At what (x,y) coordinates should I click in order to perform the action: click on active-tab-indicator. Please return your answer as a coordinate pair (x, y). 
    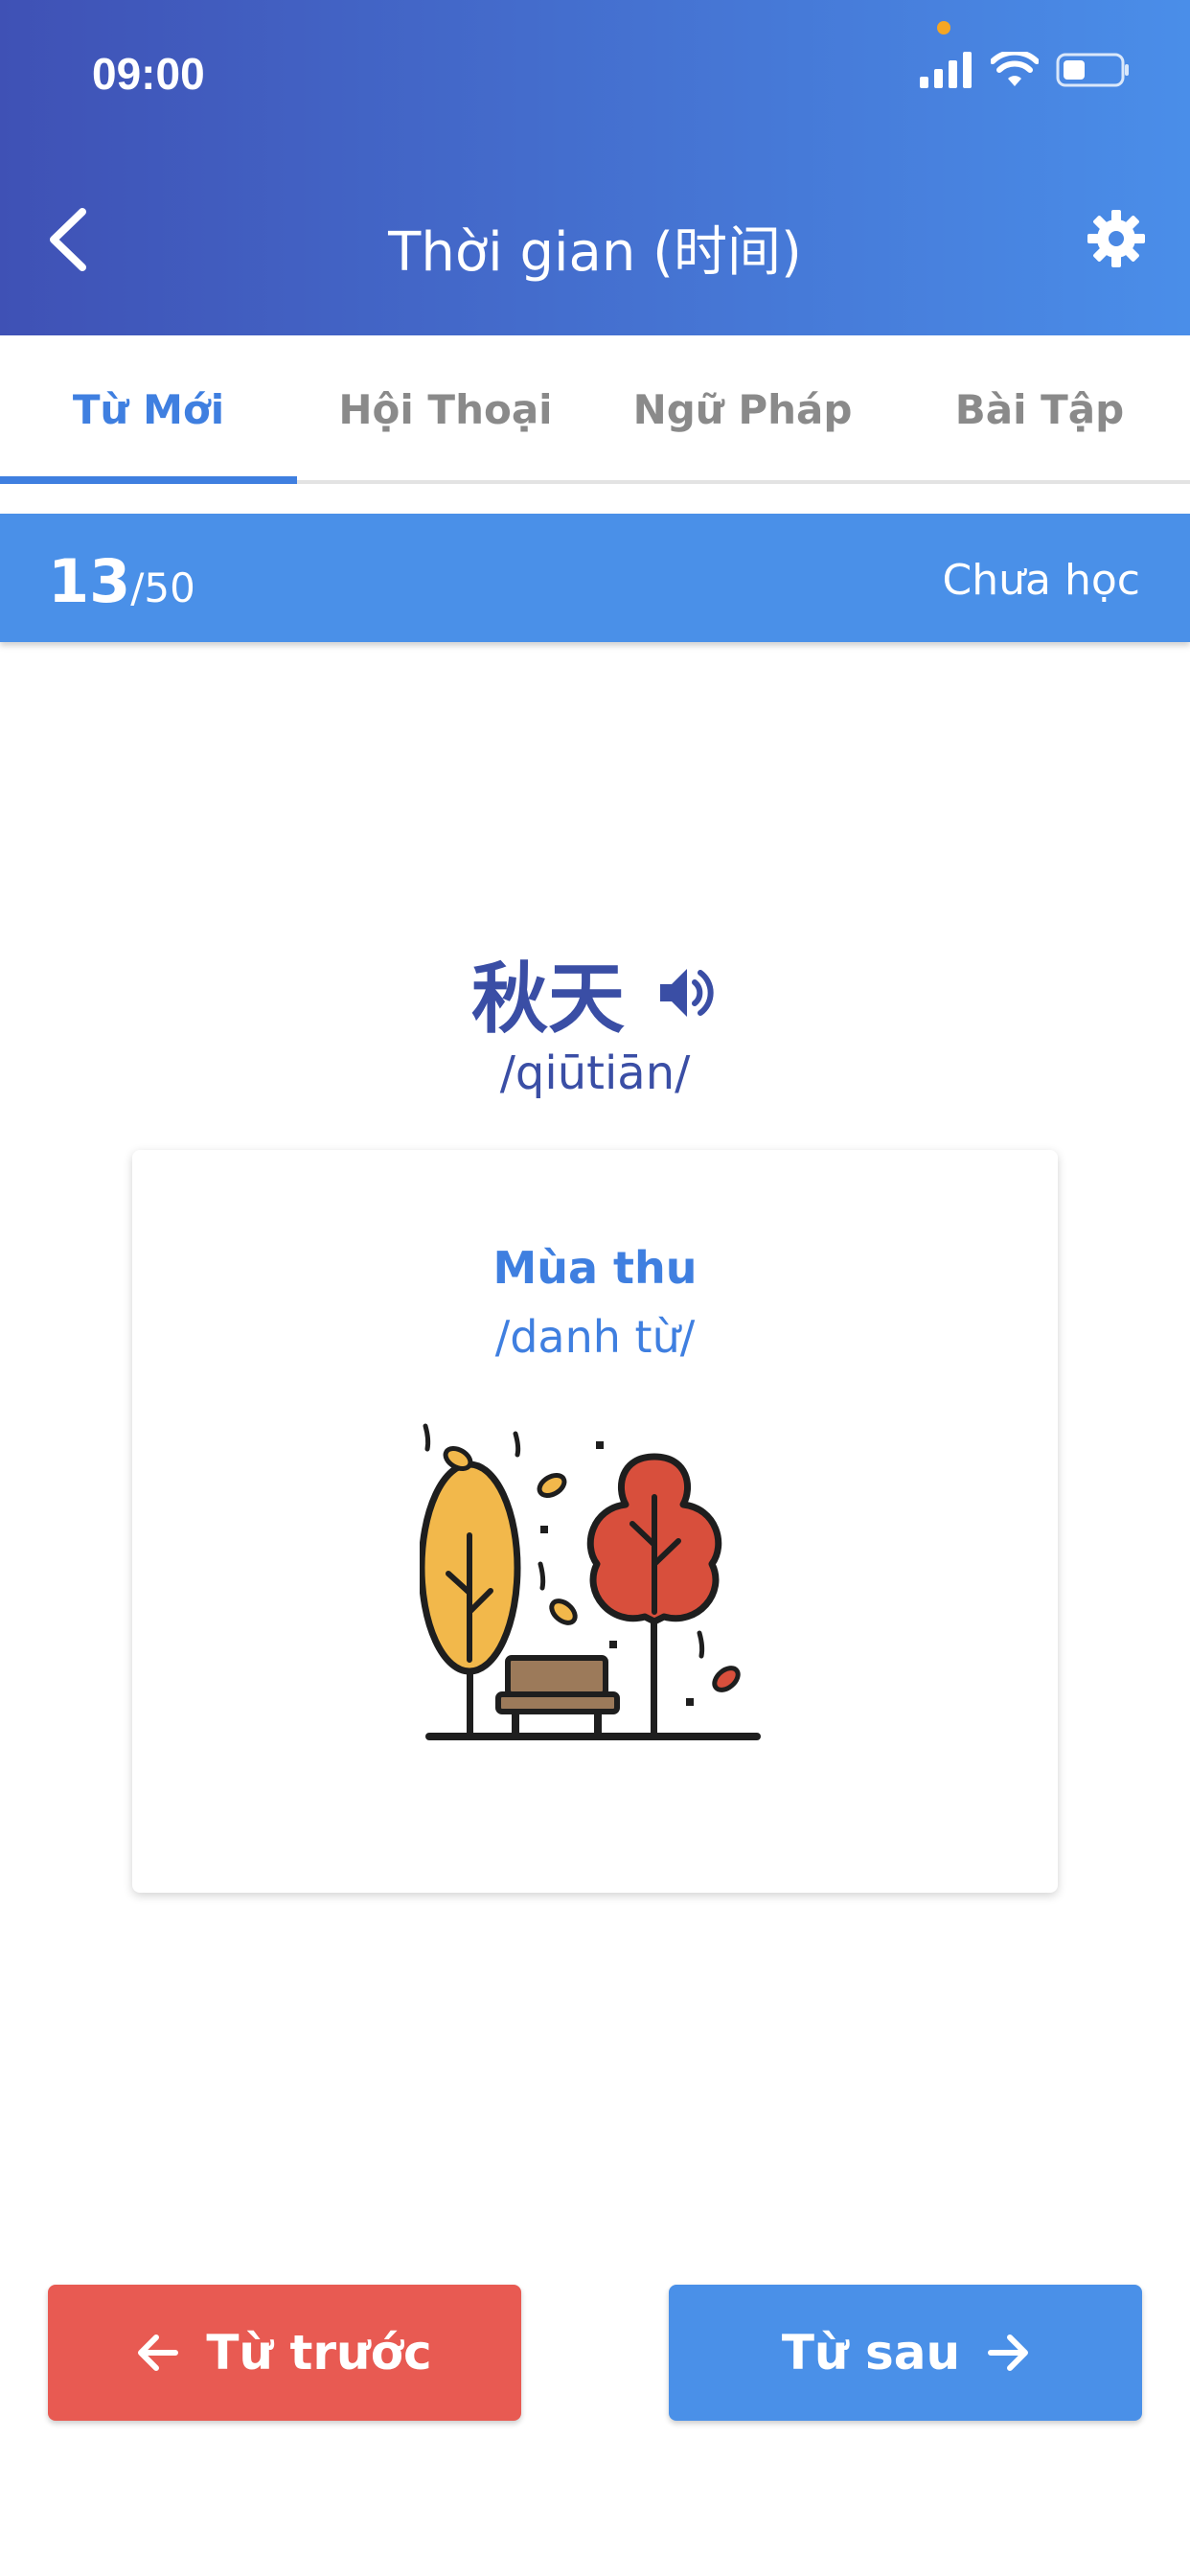
    Looking at the image, I should click on (148, 480).